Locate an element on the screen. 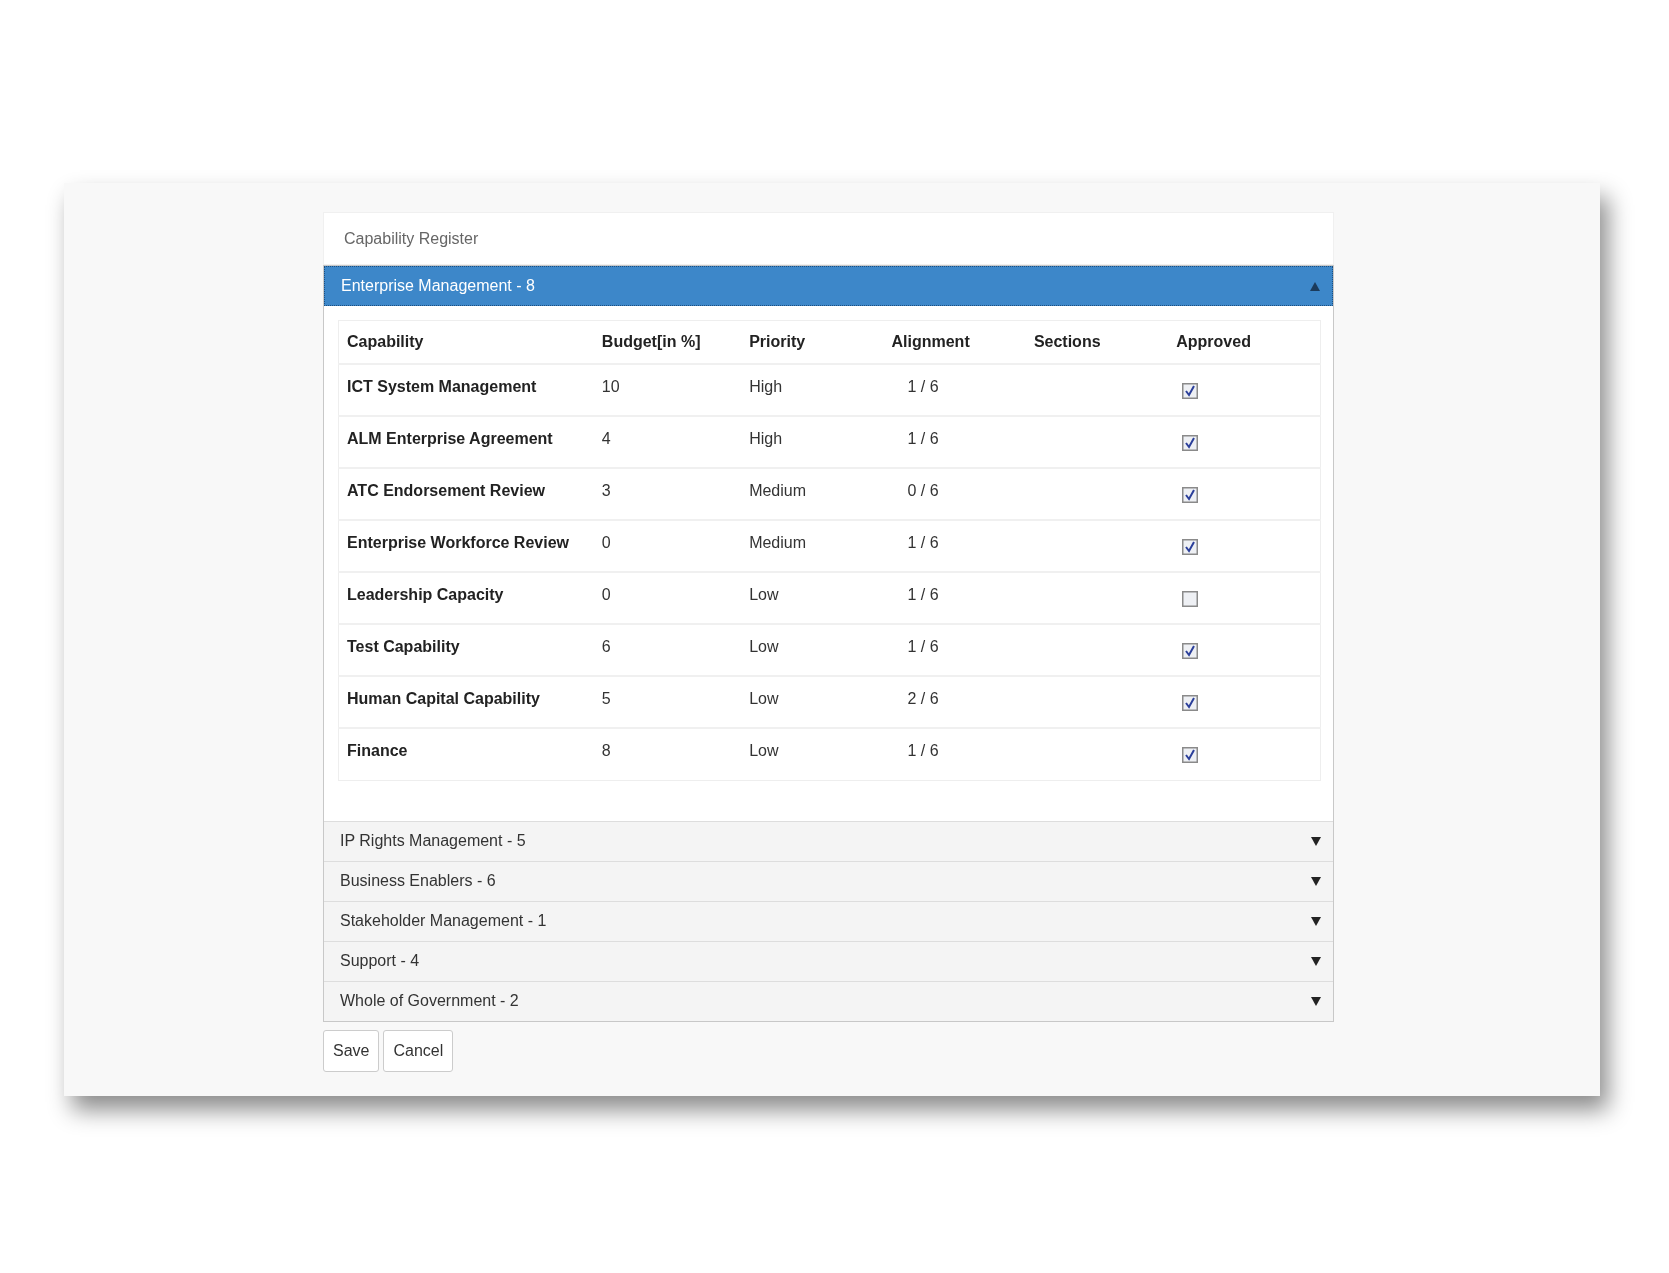 This screenshot has width=1669, height=1273. section-header: IP Rights Management - 5 is located at coordinates (828, 840).